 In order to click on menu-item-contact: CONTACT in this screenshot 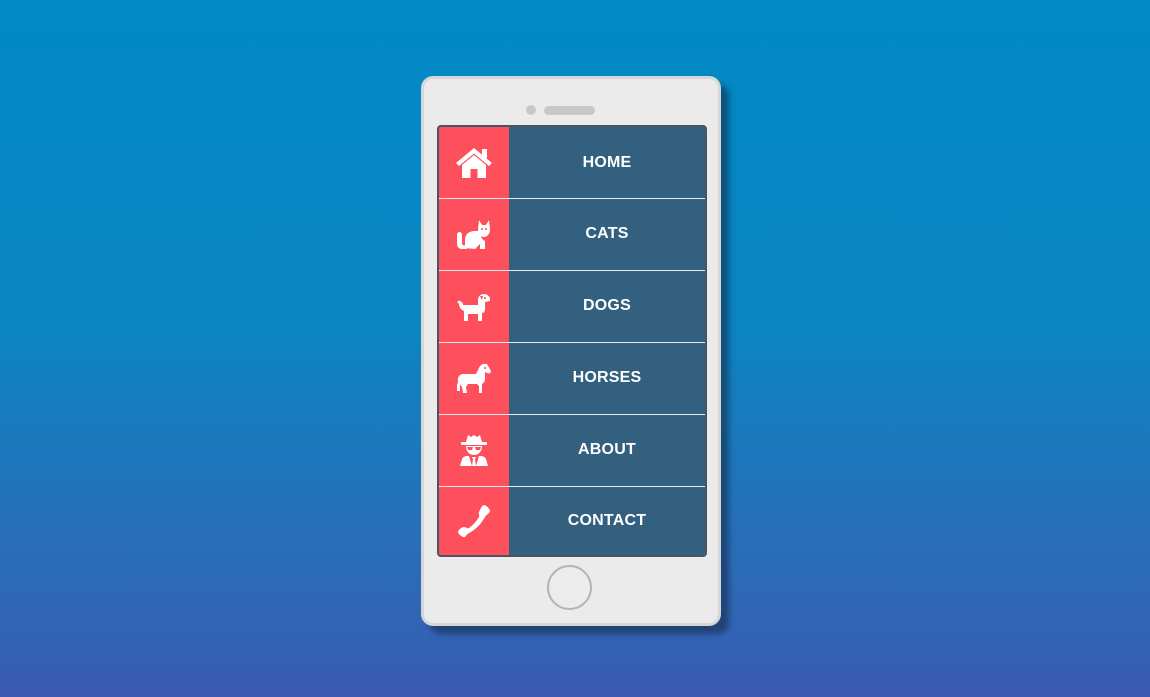, I will do `click(572, 520)`.